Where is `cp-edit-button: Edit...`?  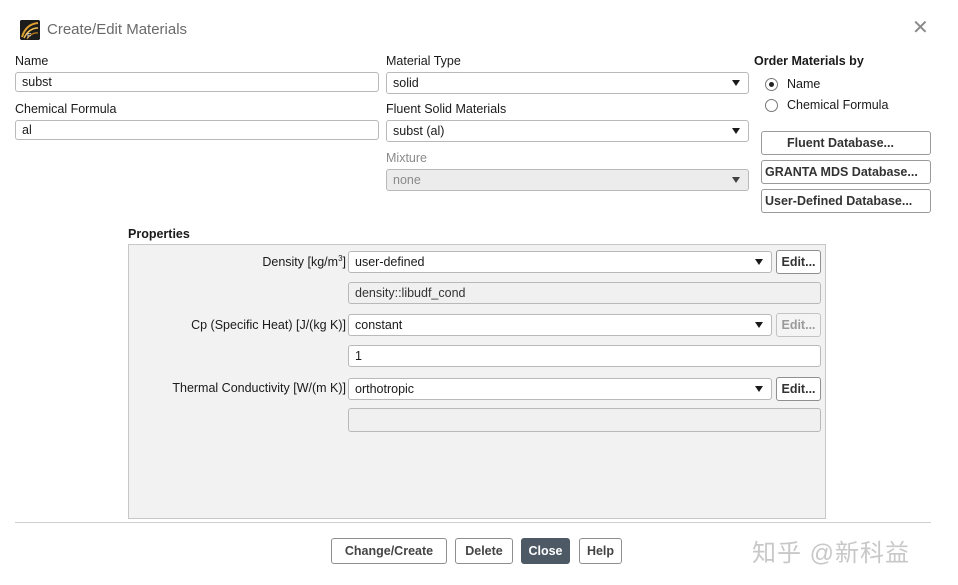
cp-edit-button: Edit... is located at coordinates (798, 325).